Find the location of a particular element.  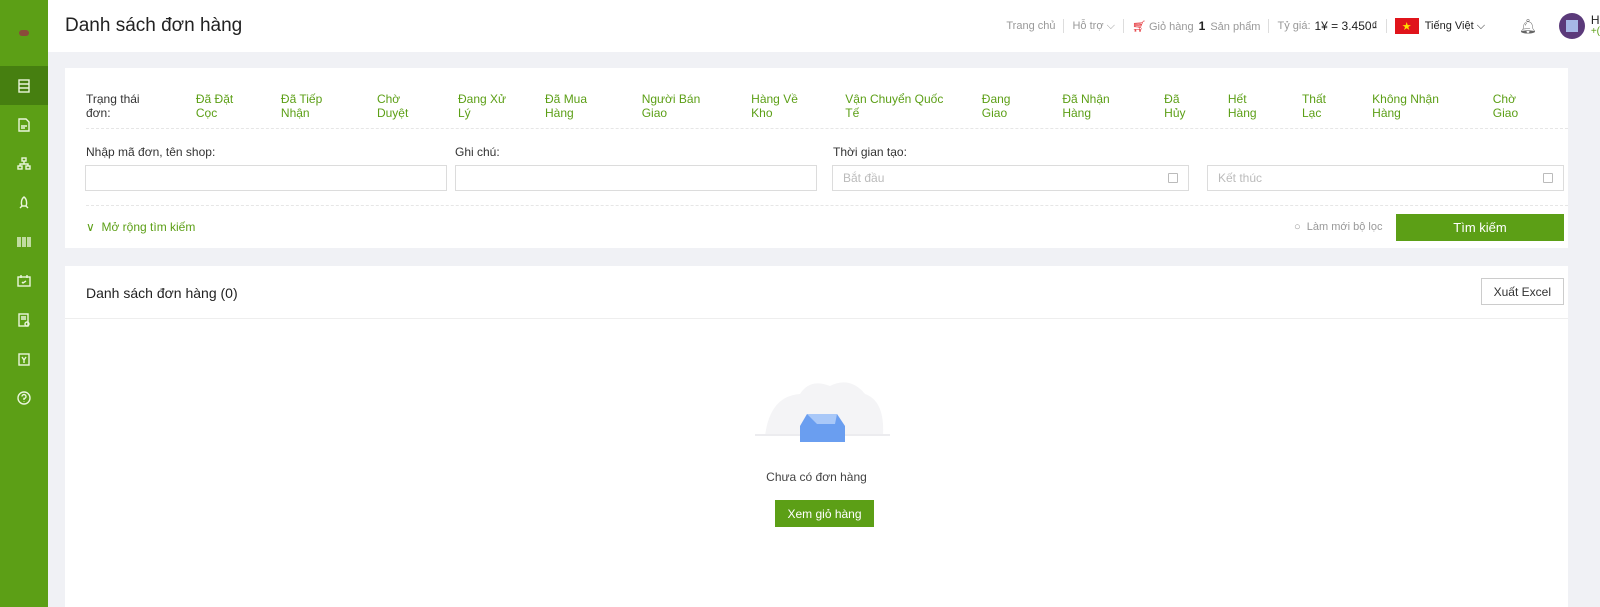

sidebar-item-rocket is located at coordinates (24, 202).